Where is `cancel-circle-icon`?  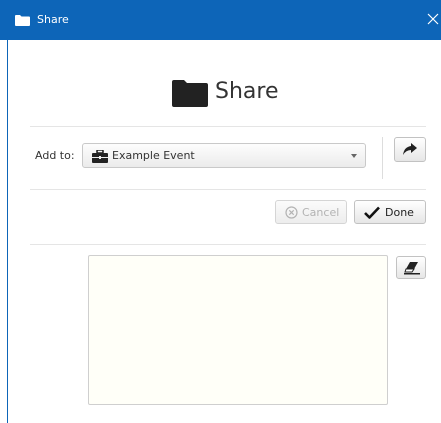
cancel-circle-icon is located at coordinates (291, 212).